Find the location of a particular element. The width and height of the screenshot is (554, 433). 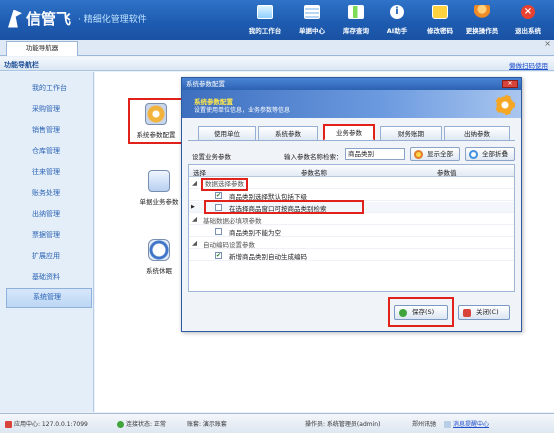

sidebar-item-workbench: 我的工作台 is located at coordinates (49, 88).